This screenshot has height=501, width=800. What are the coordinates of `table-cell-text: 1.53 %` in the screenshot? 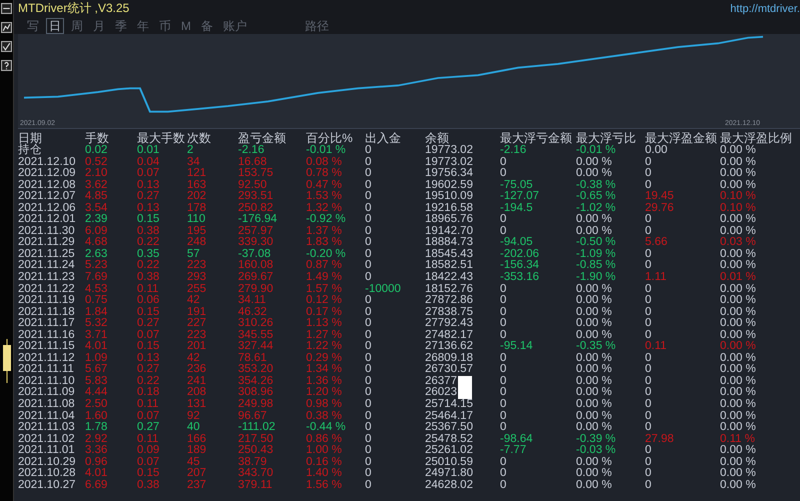 It's located at (324, 197).